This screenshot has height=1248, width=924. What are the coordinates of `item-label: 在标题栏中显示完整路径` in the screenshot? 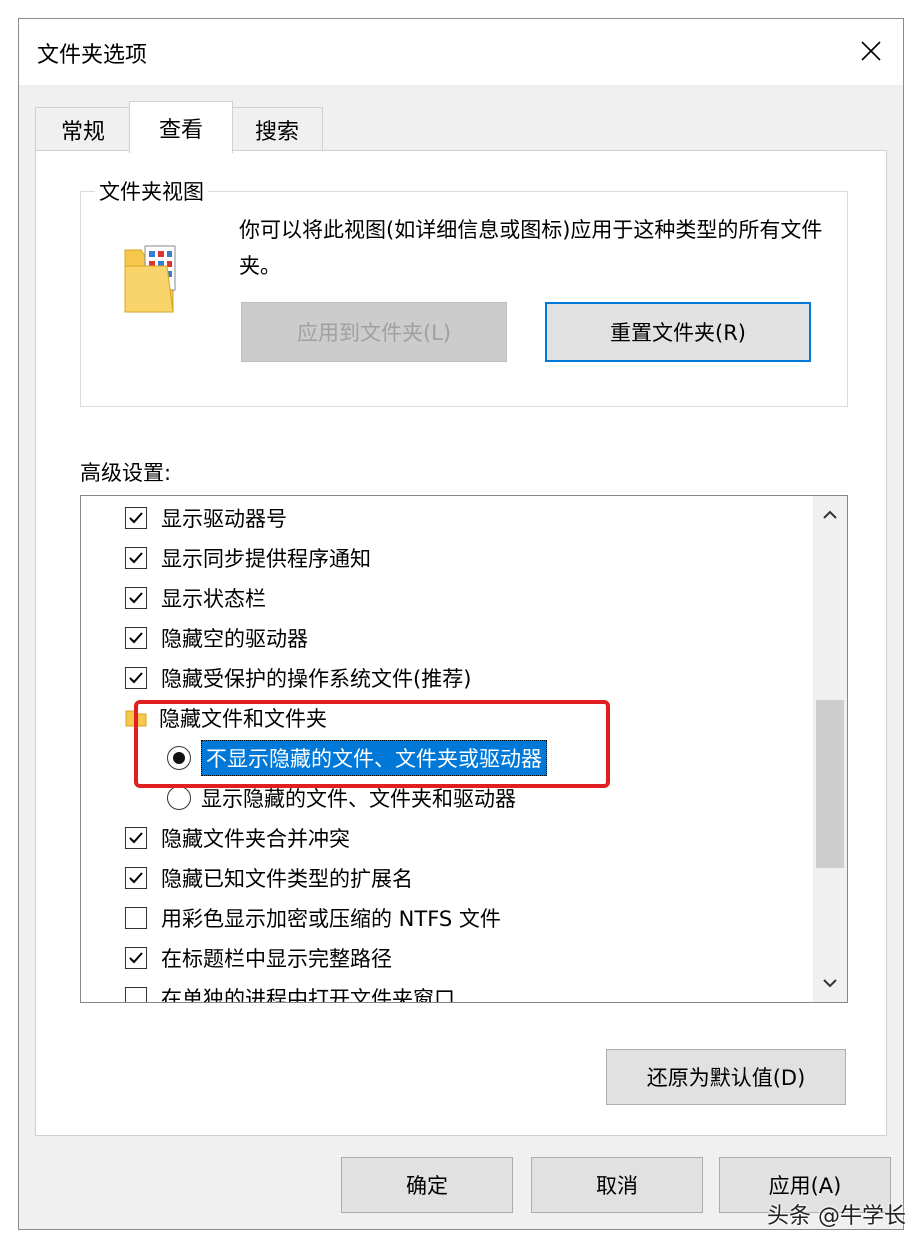 It's located at (276, 959).